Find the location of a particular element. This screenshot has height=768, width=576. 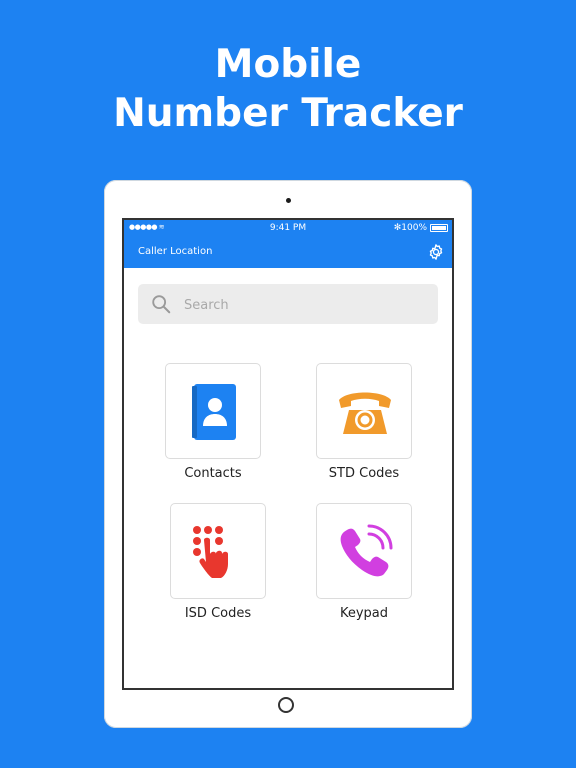

contacts-tile is located at coordinates (213, 411).